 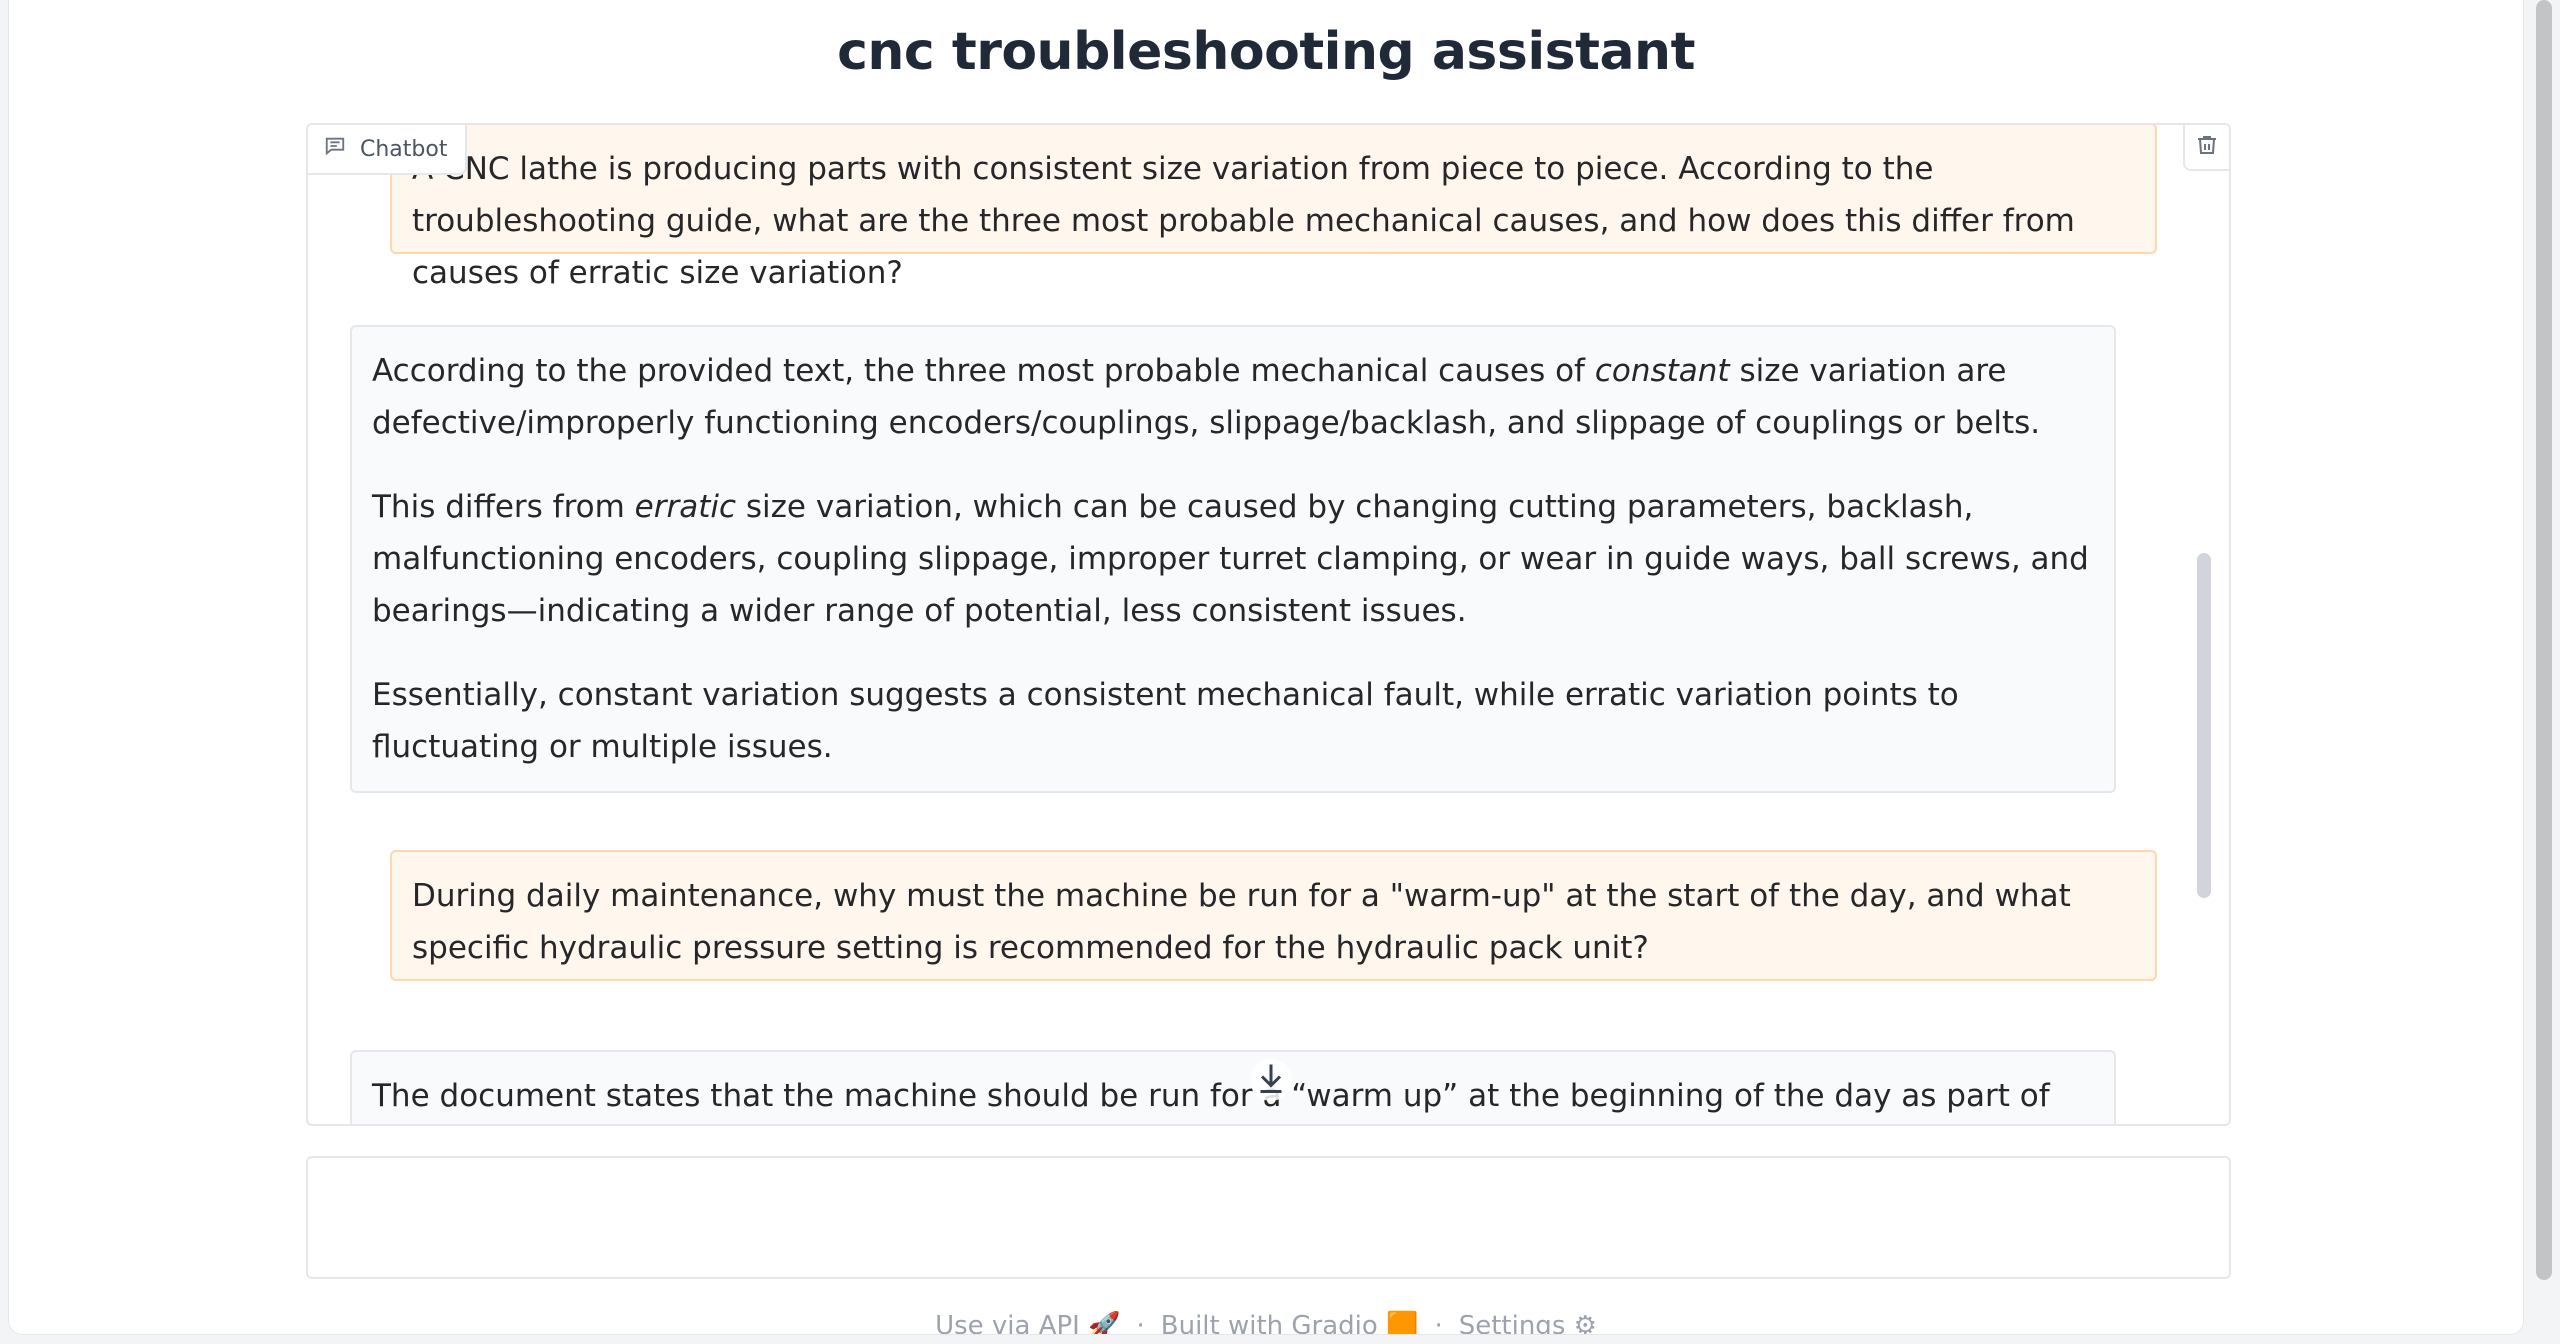 I want to click on page-scrollbar, so click(x=2544, y=640).